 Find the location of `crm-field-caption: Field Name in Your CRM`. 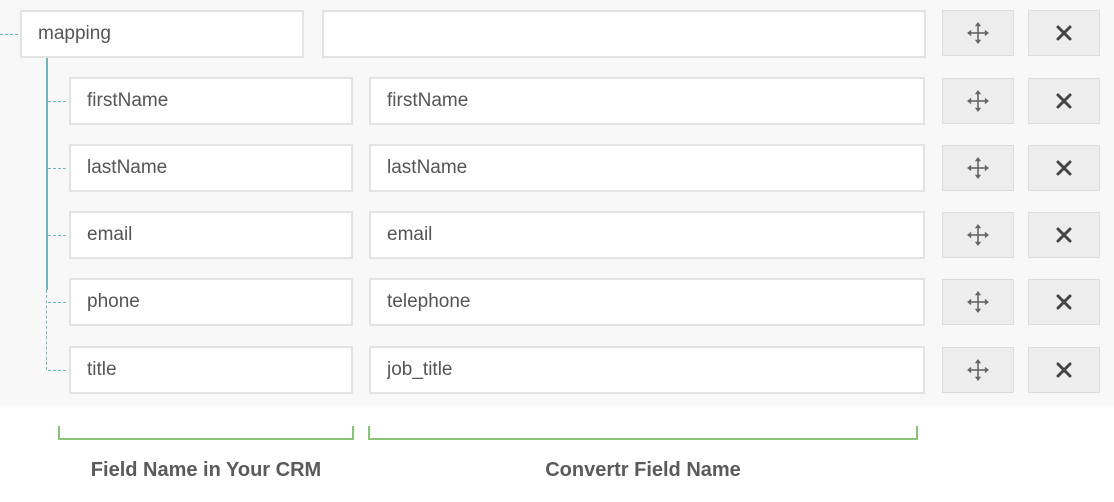

crm-field-caption: Field Name in Your CRM is located at coordinates (206, 470).